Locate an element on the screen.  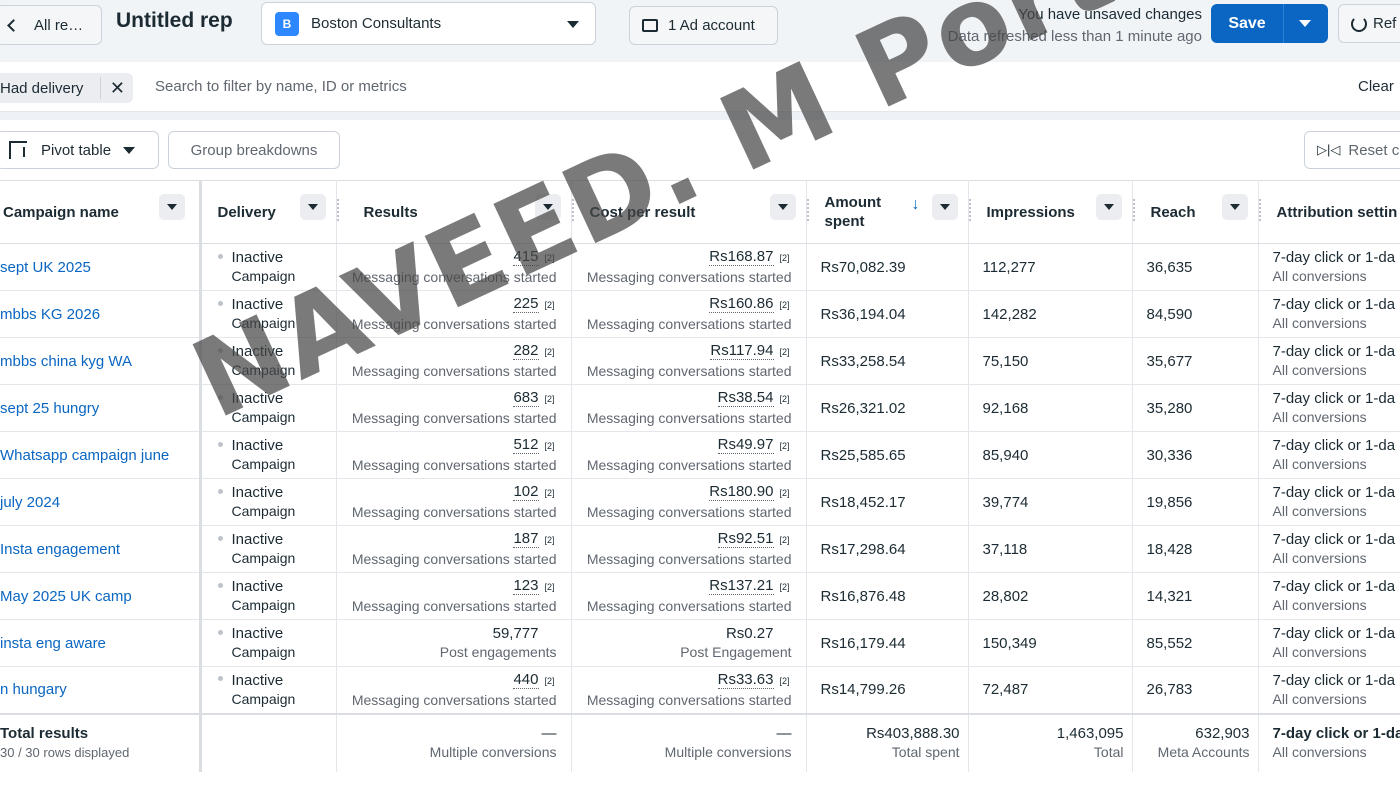
cost-per-result-value: Rs180.90 is located at coordinates (741, 492).